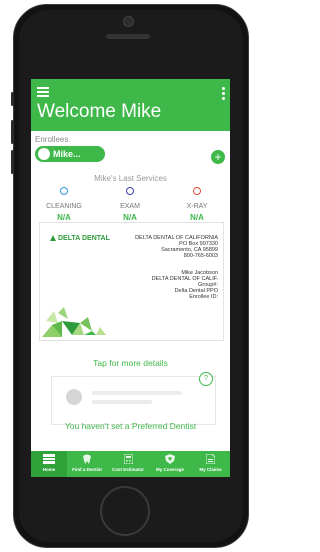 Image resolution: width=320 pixels, height=552 pixels. Describe the element at coordinates (125, 511) in the screenshot. I see `home-button` at that location.